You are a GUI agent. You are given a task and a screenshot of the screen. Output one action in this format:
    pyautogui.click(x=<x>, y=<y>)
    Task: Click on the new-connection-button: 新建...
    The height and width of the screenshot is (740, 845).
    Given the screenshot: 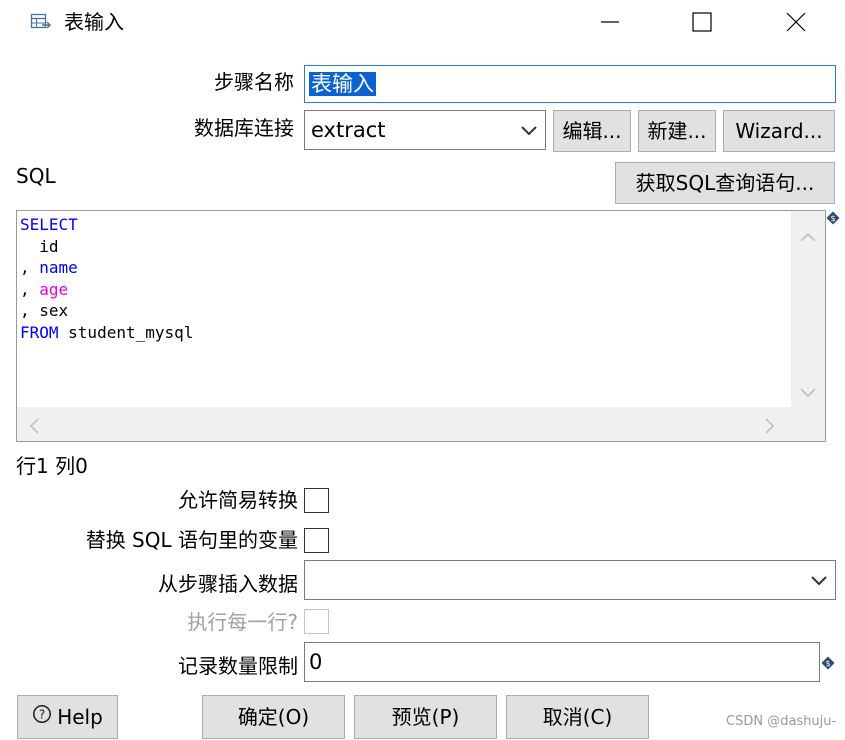 What is the action you would take?
    pyautogui.click(x=677, y=131)
    